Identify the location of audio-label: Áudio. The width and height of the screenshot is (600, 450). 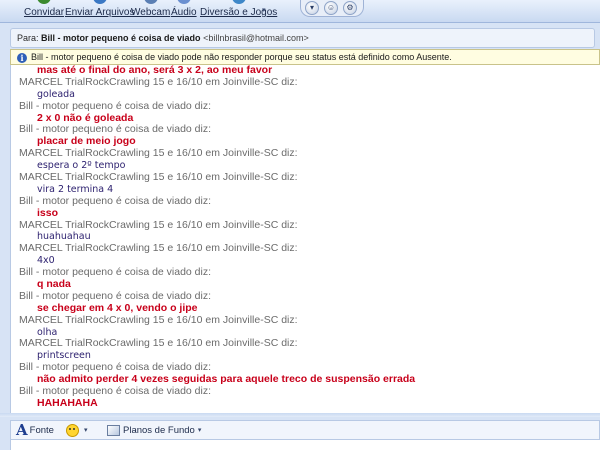
(184, 12).